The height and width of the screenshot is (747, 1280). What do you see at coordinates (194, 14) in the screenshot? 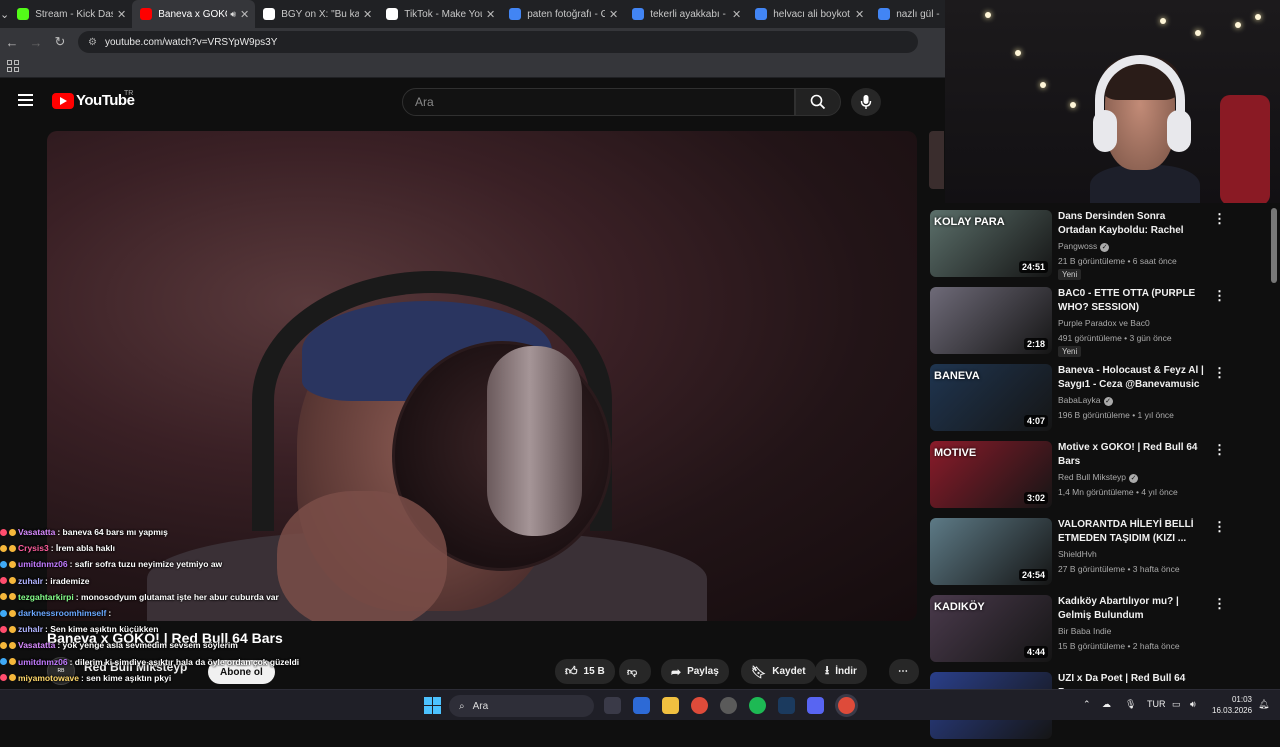
I see `browser-tab: Baneva x GOKO!🔊︎ ✕` at bounding box center [194, 14].